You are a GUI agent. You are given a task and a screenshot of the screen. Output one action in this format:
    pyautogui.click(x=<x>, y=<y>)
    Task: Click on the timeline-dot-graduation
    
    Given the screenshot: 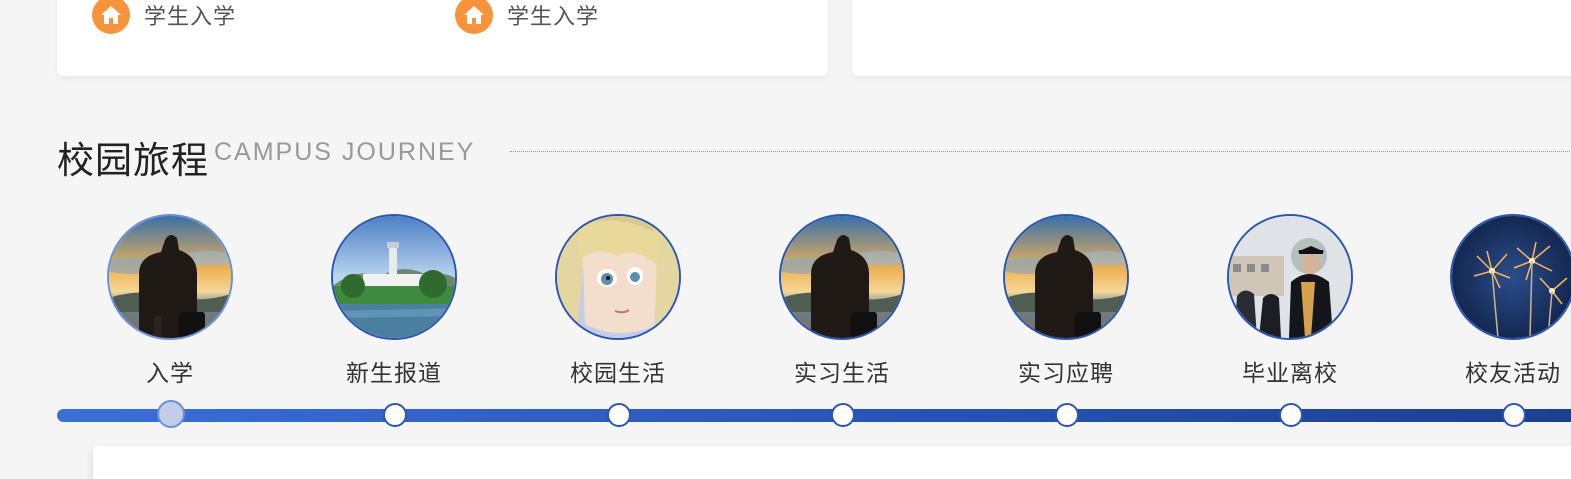 What is the action you would take?
    pyautogui.click(x=1291, y=415)
    